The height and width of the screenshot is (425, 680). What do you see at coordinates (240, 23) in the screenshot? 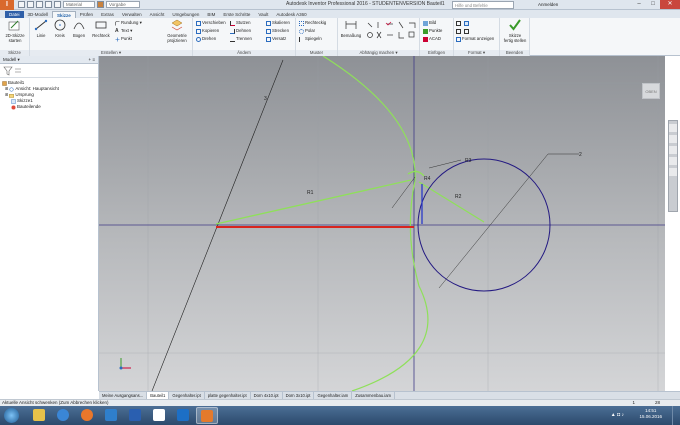
I see `trim-button: Stutzen` at bounding box center [240, 23].